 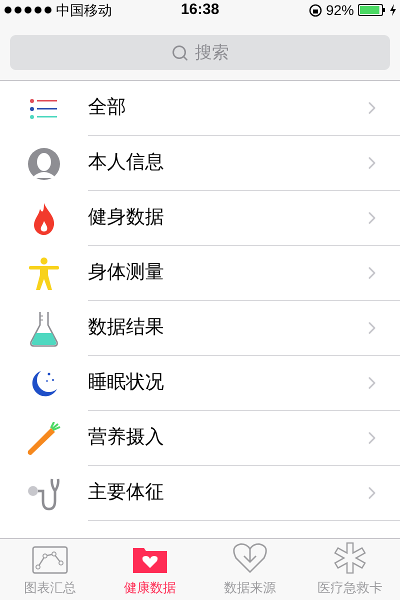 I want to click on category-row: 健身数据, so click(x=200, y=218).